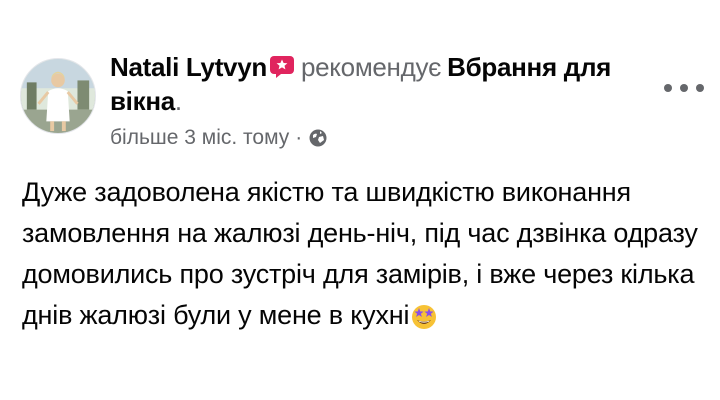 This screenshot has width=720, height=400. I want to click on header-period: ., so click(178, 101).